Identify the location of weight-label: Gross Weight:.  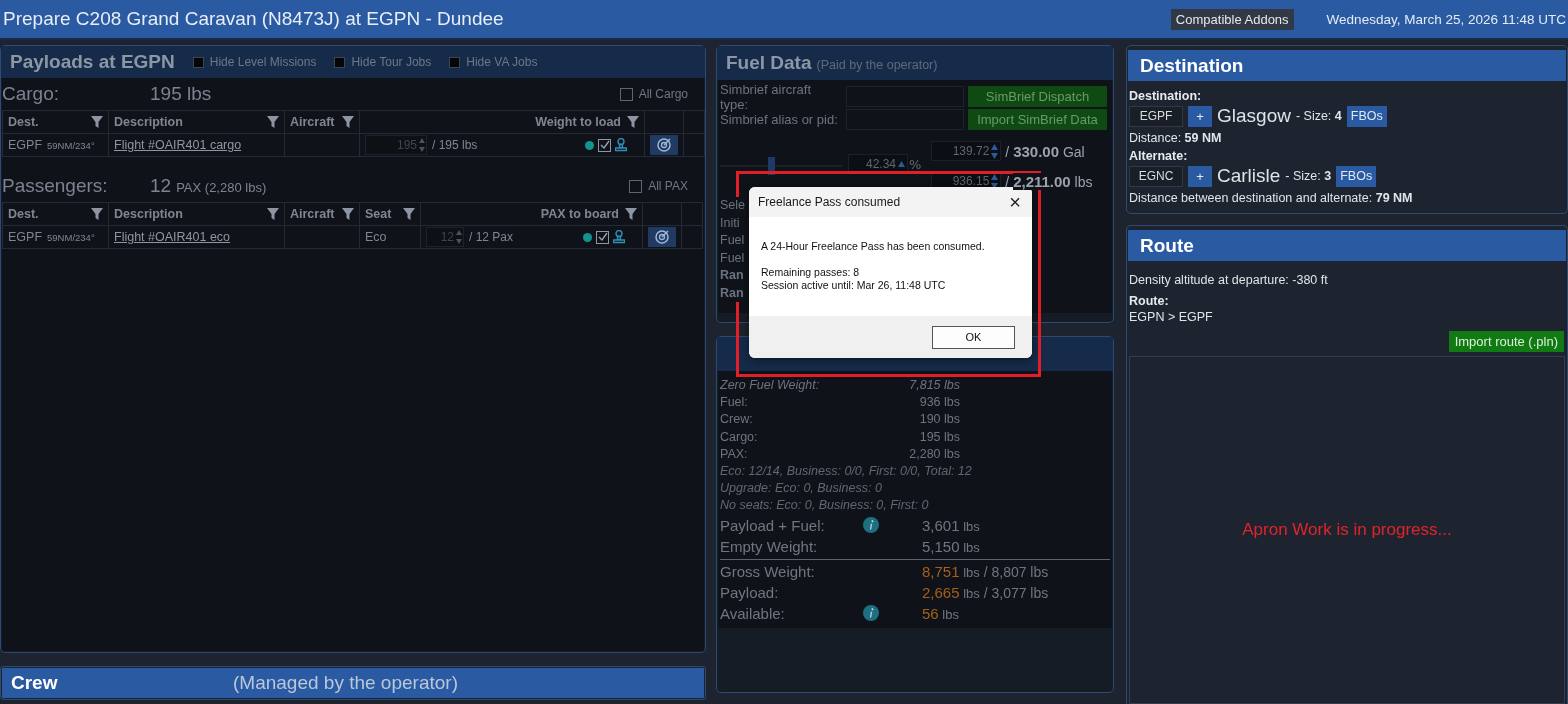
(768, 571).